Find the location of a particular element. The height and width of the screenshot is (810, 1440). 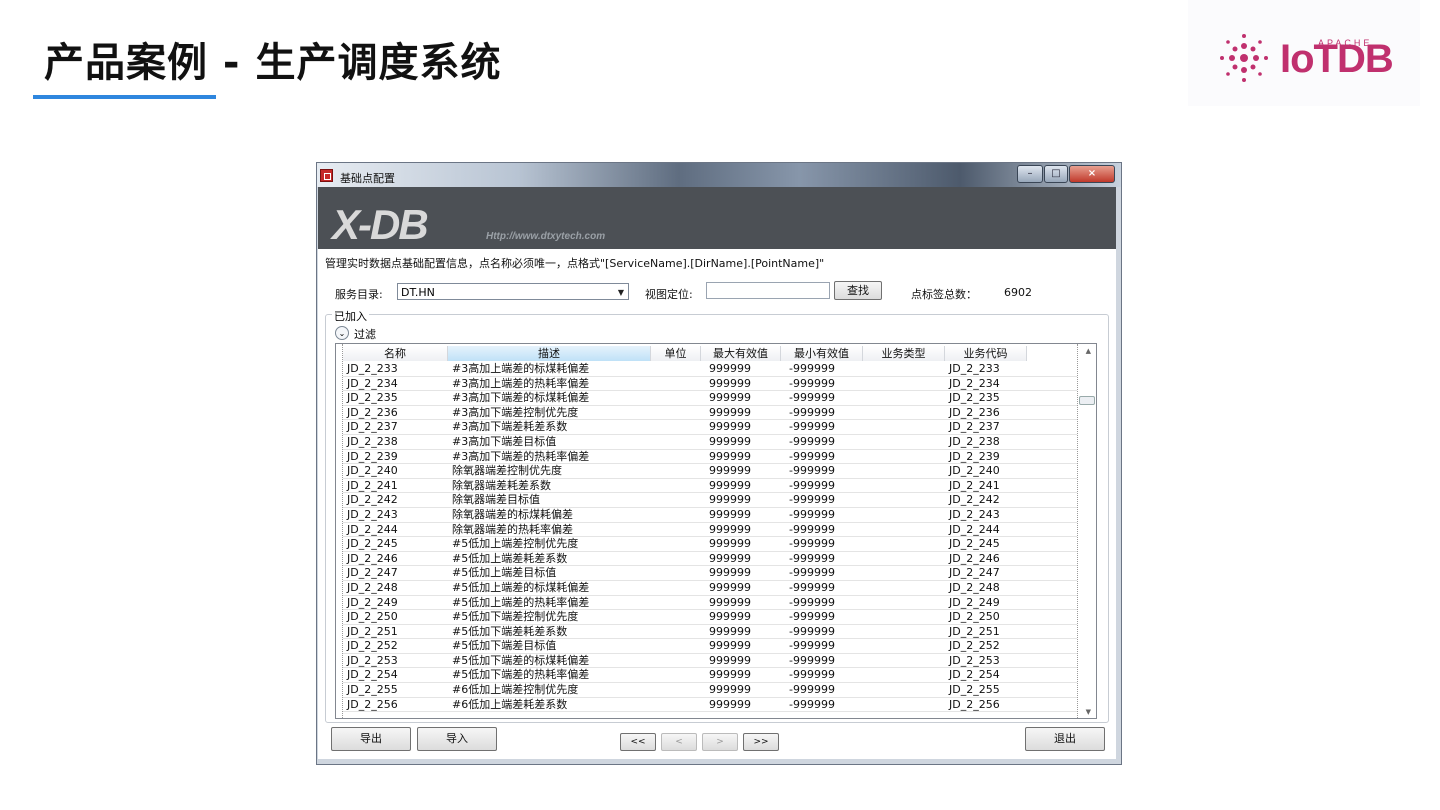

table-row: JD_2_241 除氧器端差耗差系数 999999 -999999 JD_2_241 is located at coordinates (710, 486).